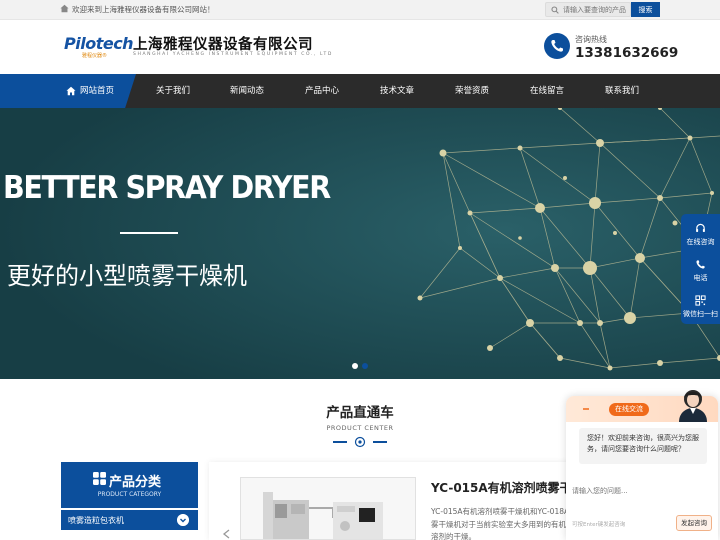 The image size is (720, 540). I want to click on side-label-consult: 在线咨询, so click(700, 242).